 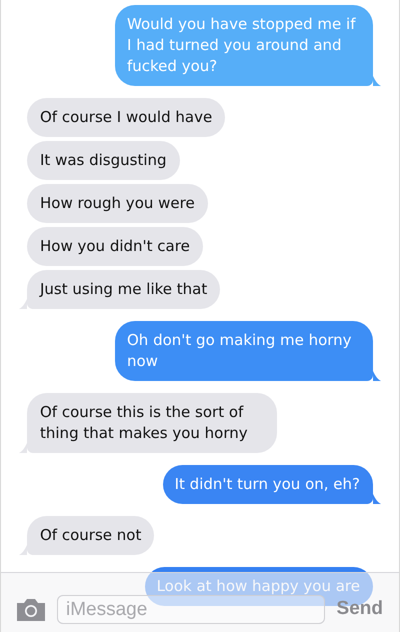 I want to click on message-bubble: How you didn't care, so click(x=115, y=246).